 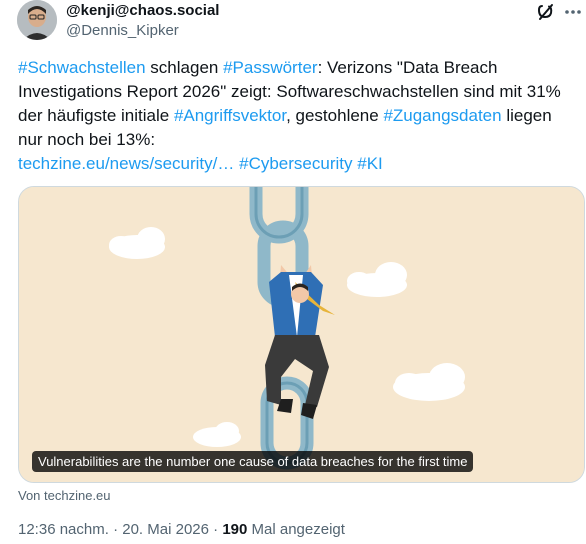 I want to click on more-menu-icon, so click(x=573, y=12).